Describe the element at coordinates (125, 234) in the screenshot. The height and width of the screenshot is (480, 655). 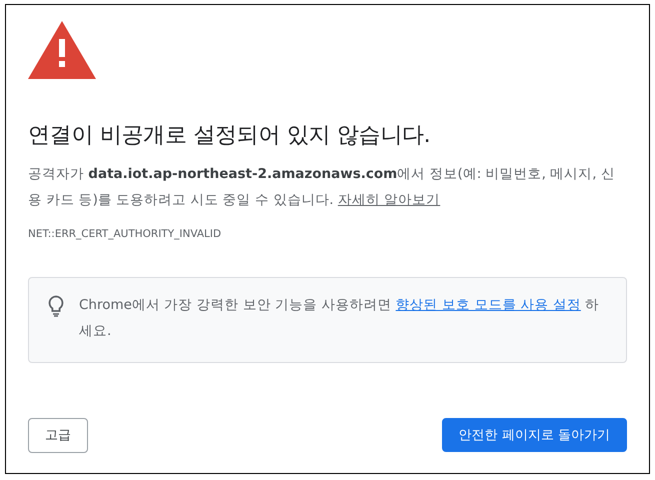
I see `error-code: NET::ERR_CERT_AUTHORITY_INVALID` at that location.